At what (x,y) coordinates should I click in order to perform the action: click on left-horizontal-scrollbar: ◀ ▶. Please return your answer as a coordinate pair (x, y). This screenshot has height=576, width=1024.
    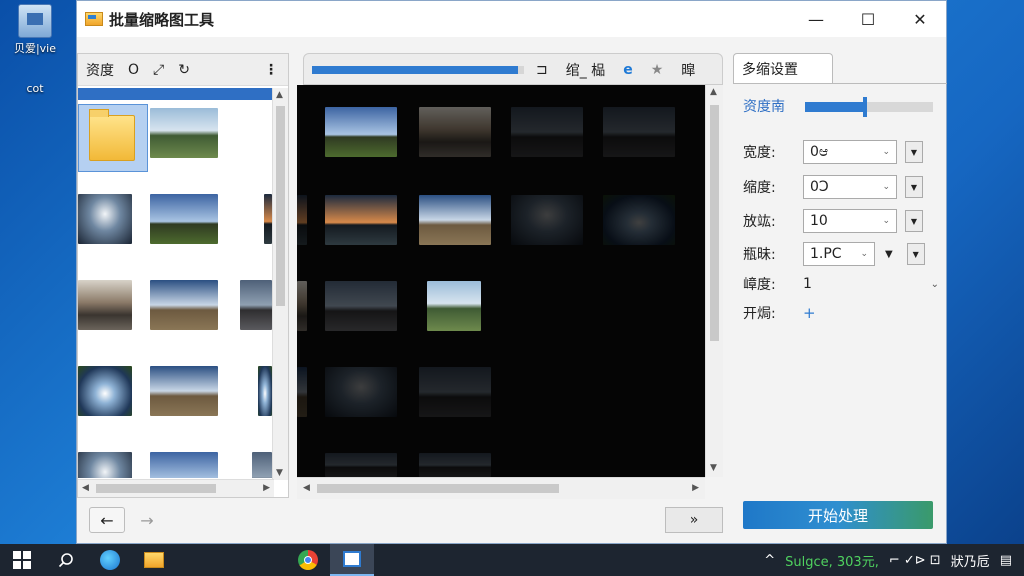
    Looking at the image, I should click on (176, 488).